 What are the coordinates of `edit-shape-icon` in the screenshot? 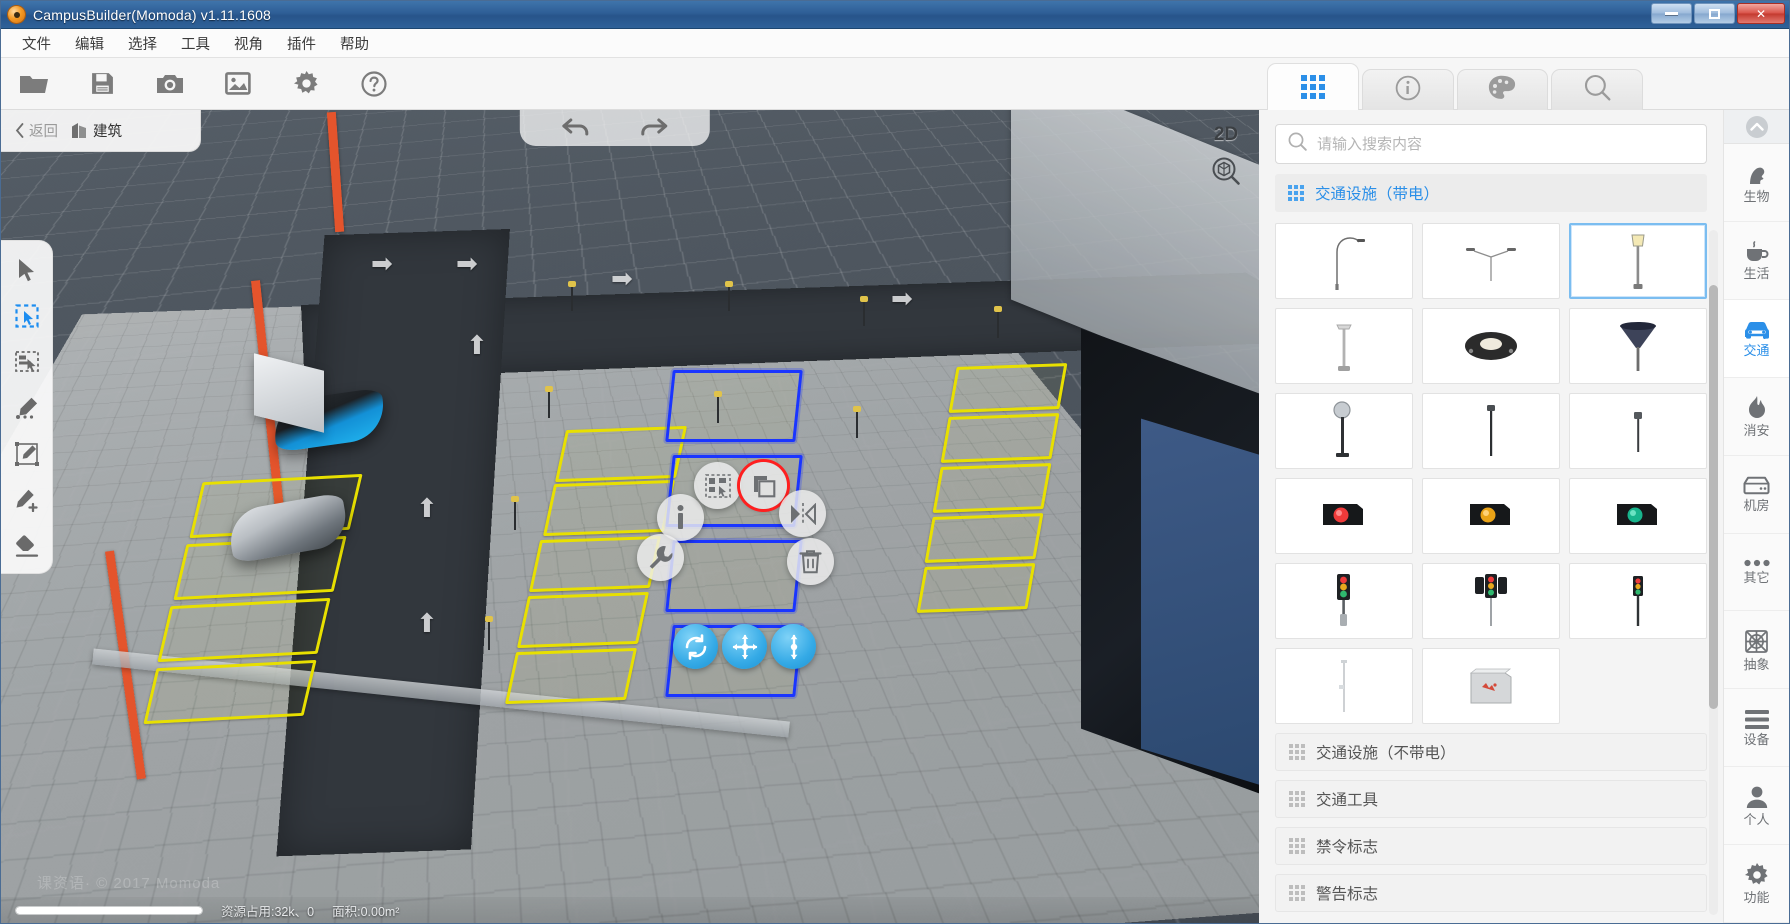 It's located at (27, 454).